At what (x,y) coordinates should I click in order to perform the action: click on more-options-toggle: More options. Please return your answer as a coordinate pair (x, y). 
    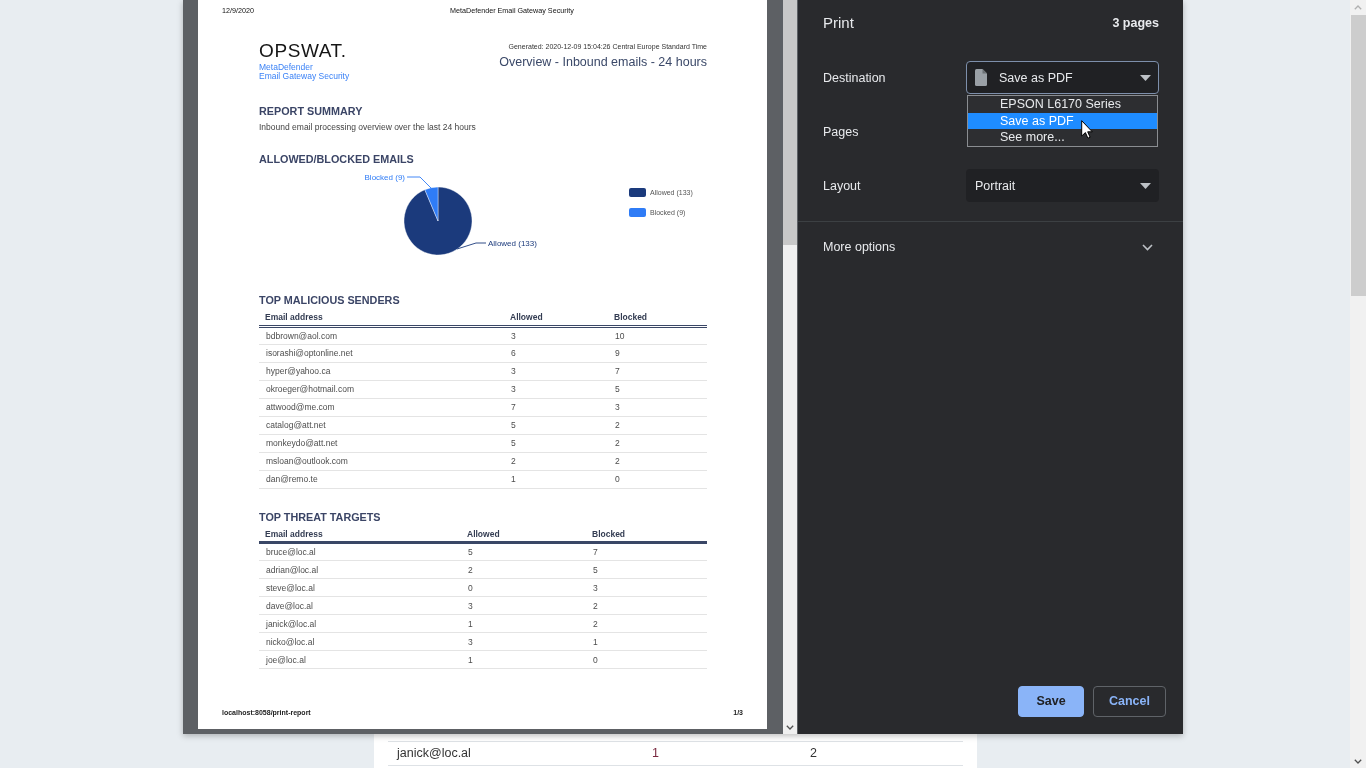
    Looking at the image, I should click on (990, 247).